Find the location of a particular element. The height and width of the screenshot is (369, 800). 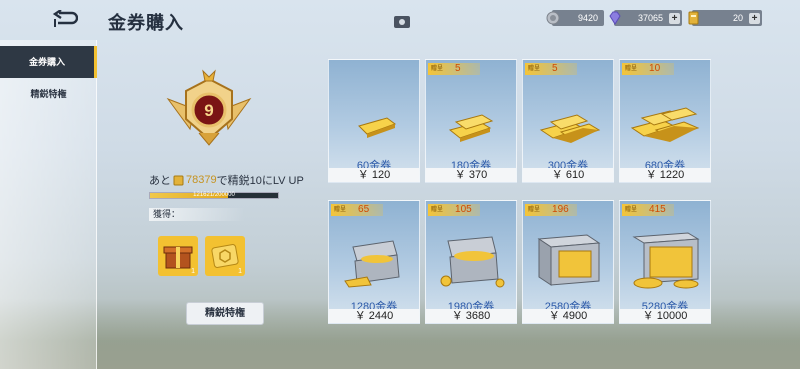

pack-card-5280: 贈呈 415 5280金券 ￥ 10000 is located at coordinates (665, 262).